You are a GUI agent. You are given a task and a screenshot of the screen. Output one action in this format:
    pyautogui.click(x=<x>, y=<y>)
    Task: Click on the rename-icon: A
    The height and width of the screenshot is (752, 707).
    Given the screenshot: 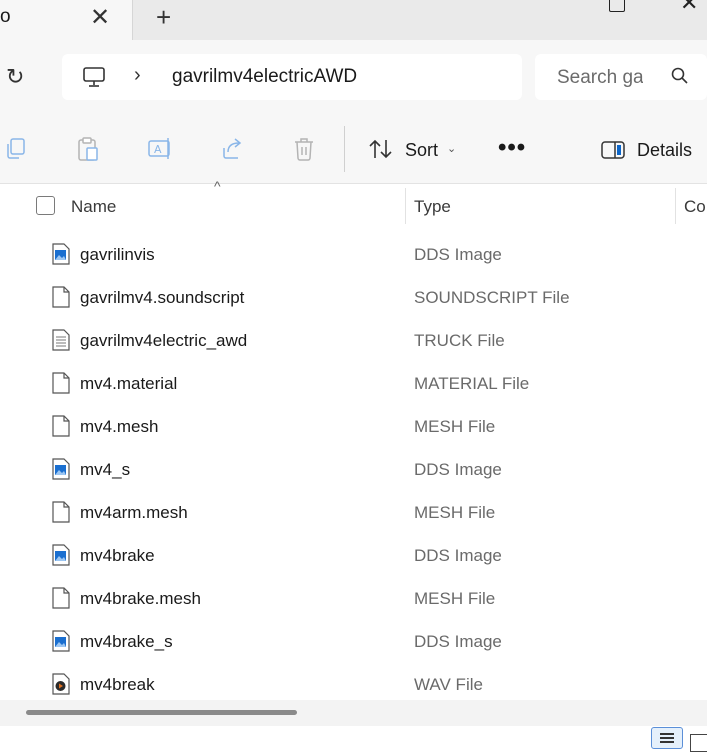 What is the action you would take?
    pyautogui.click(x=160, y=151)
    